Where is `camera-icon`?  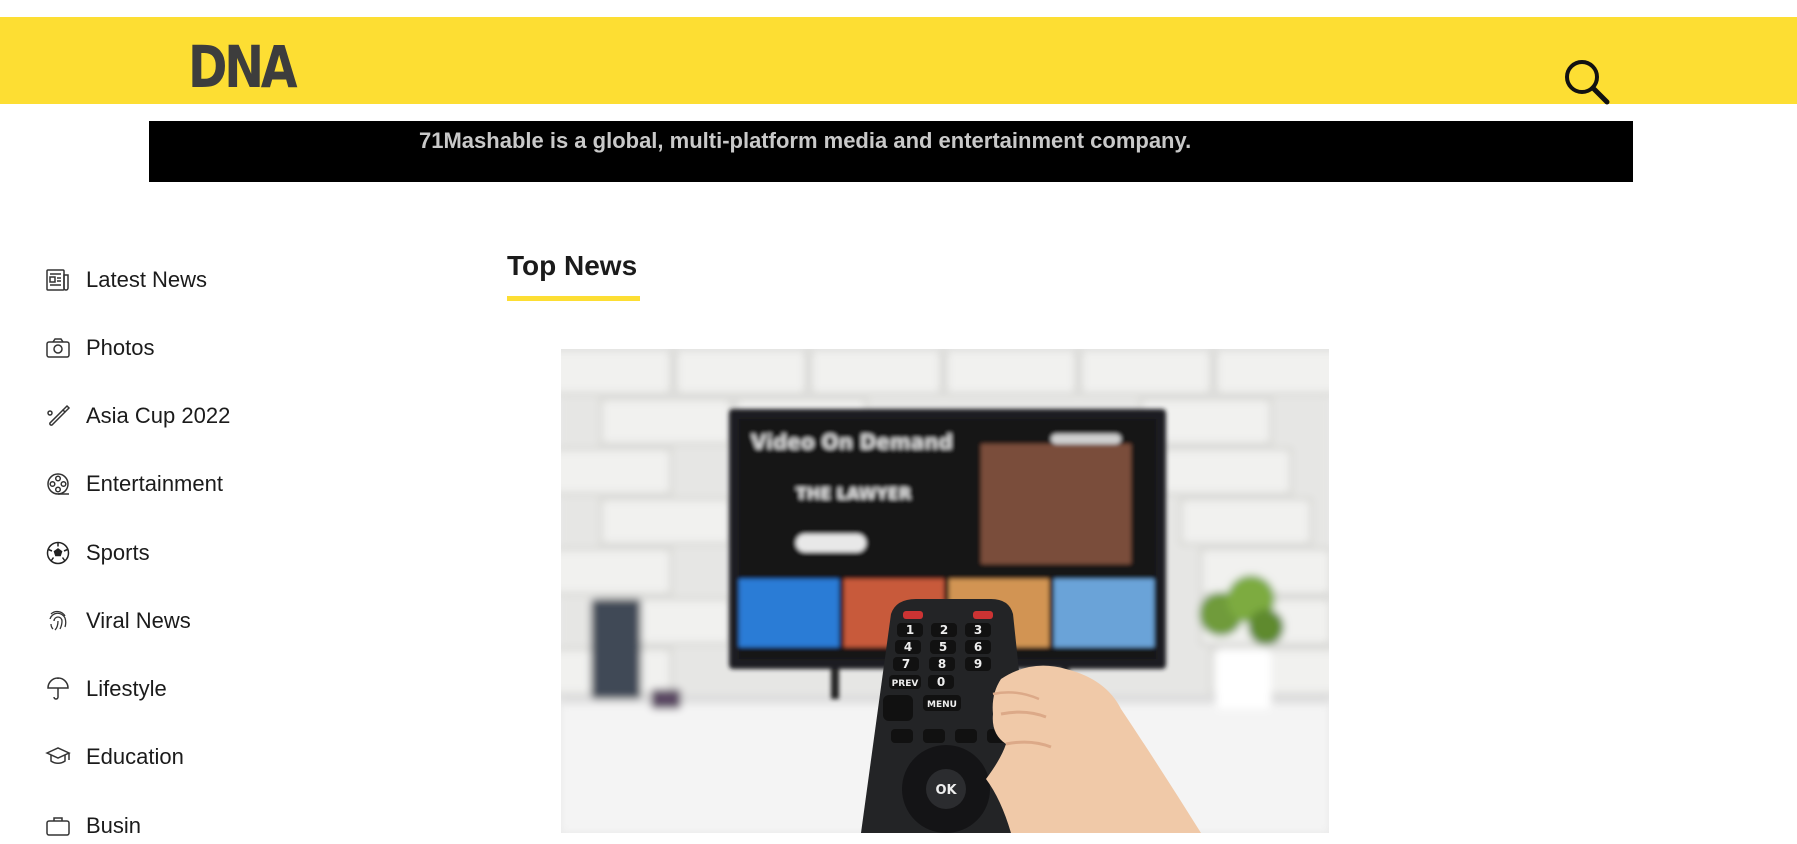
camera-icon is located at coordinates (58, 348).